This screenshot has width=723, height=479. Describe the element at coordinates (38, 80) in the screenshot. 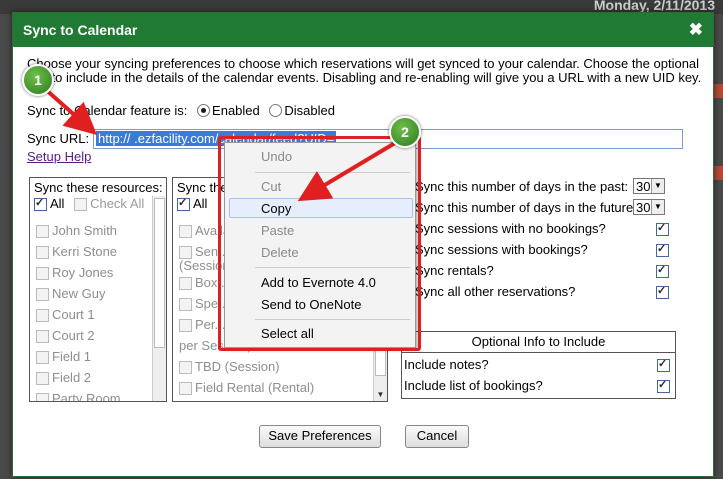

I see `callout-badge-1: 1` at that location.